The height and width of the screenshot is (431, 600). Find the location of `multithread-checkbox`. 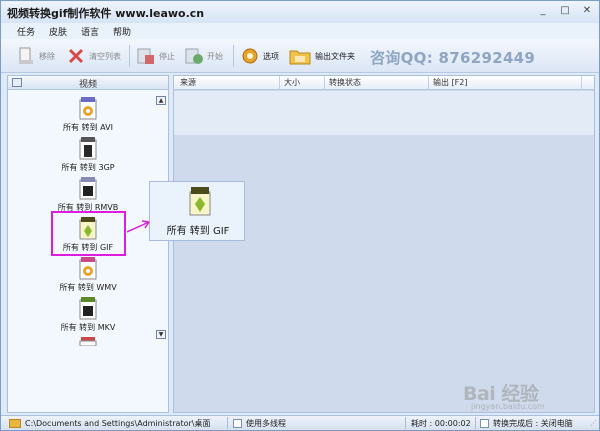

multithread-checkbox is located at coordinates (237, 423).